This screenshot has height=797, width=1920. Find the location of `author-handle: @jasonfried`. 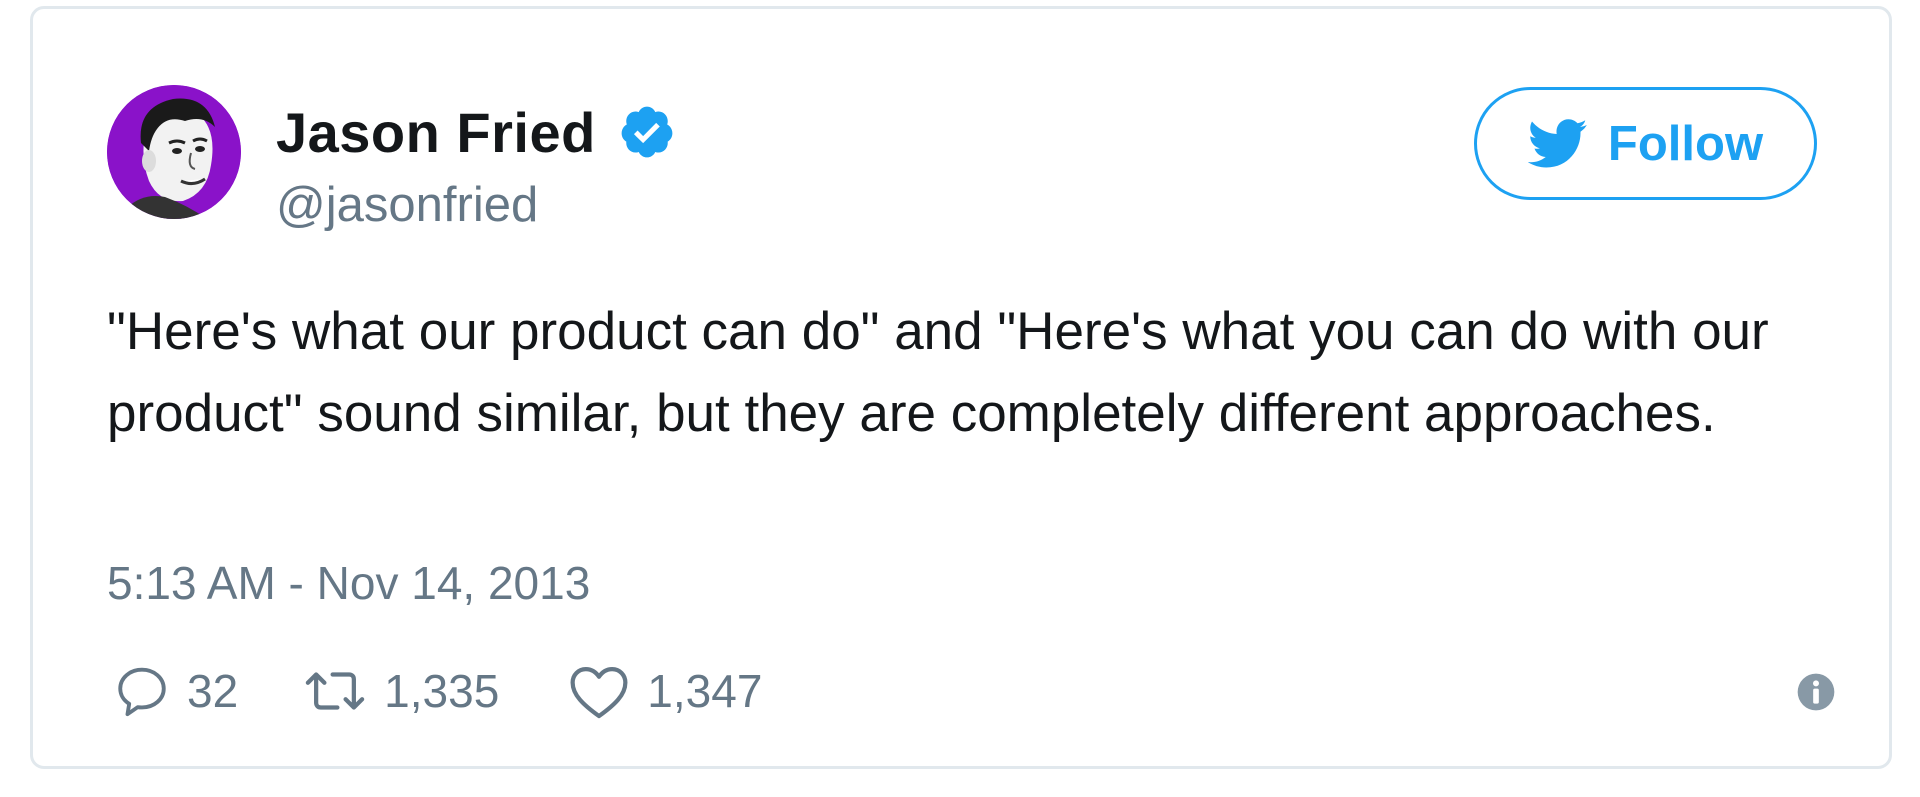

author-handle: @jasonfried is located at coordinates (407, 205).